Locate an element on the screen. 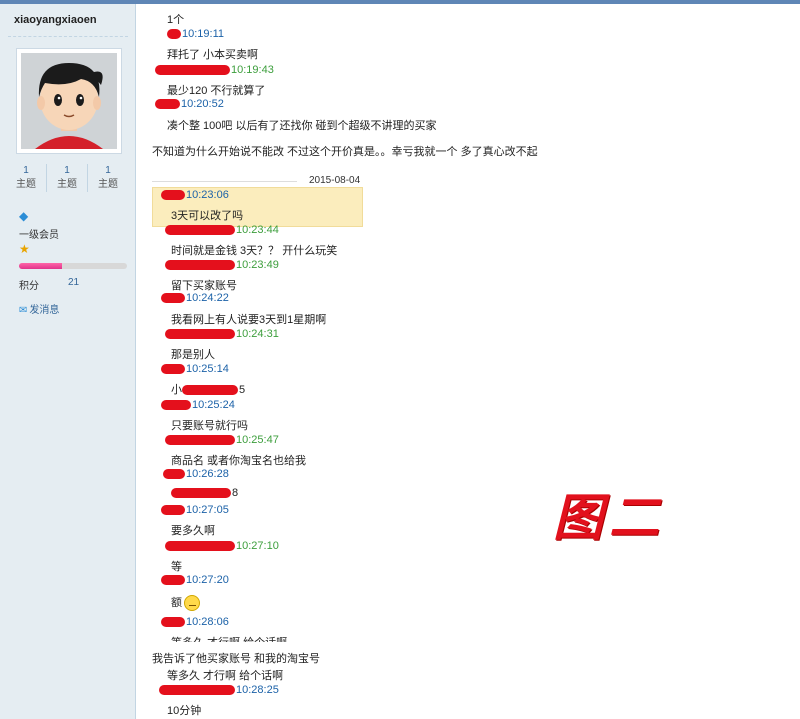 This screenshot has width=800, height=719. chat-header: 10:28:25 is located at coordinates (219, 690).